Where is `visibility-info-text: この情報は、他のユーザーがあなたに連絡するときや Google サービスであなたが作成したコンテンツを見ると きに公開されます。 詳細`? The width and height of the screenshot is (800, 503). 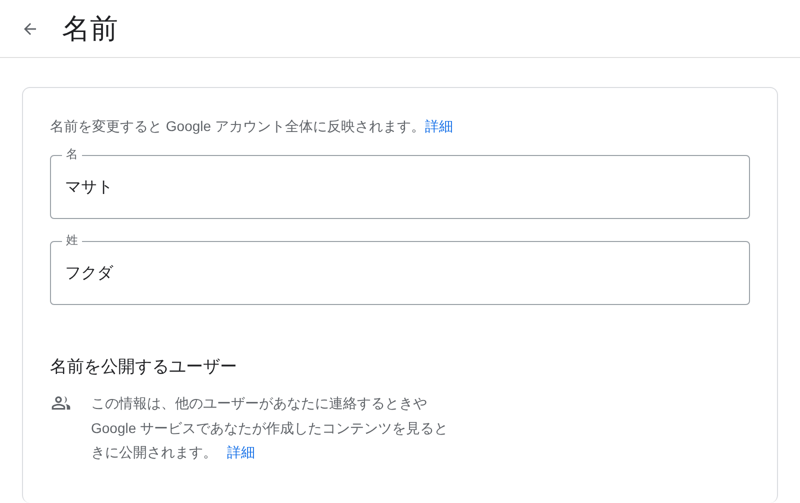
visibility-info-text: この情報は、他のユーザーがあなたに連絡するときや Google サービスであなたが作成したコンテンツを見ると きに公開されます。 詳細 is located at coordinates (269, 428).